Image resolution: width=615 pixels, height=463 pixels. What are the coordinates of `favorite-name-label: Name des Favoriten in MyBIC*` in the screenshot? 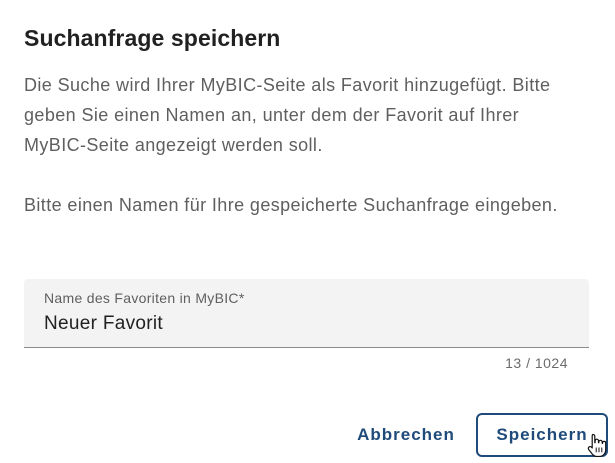 It's located at (144, 298).